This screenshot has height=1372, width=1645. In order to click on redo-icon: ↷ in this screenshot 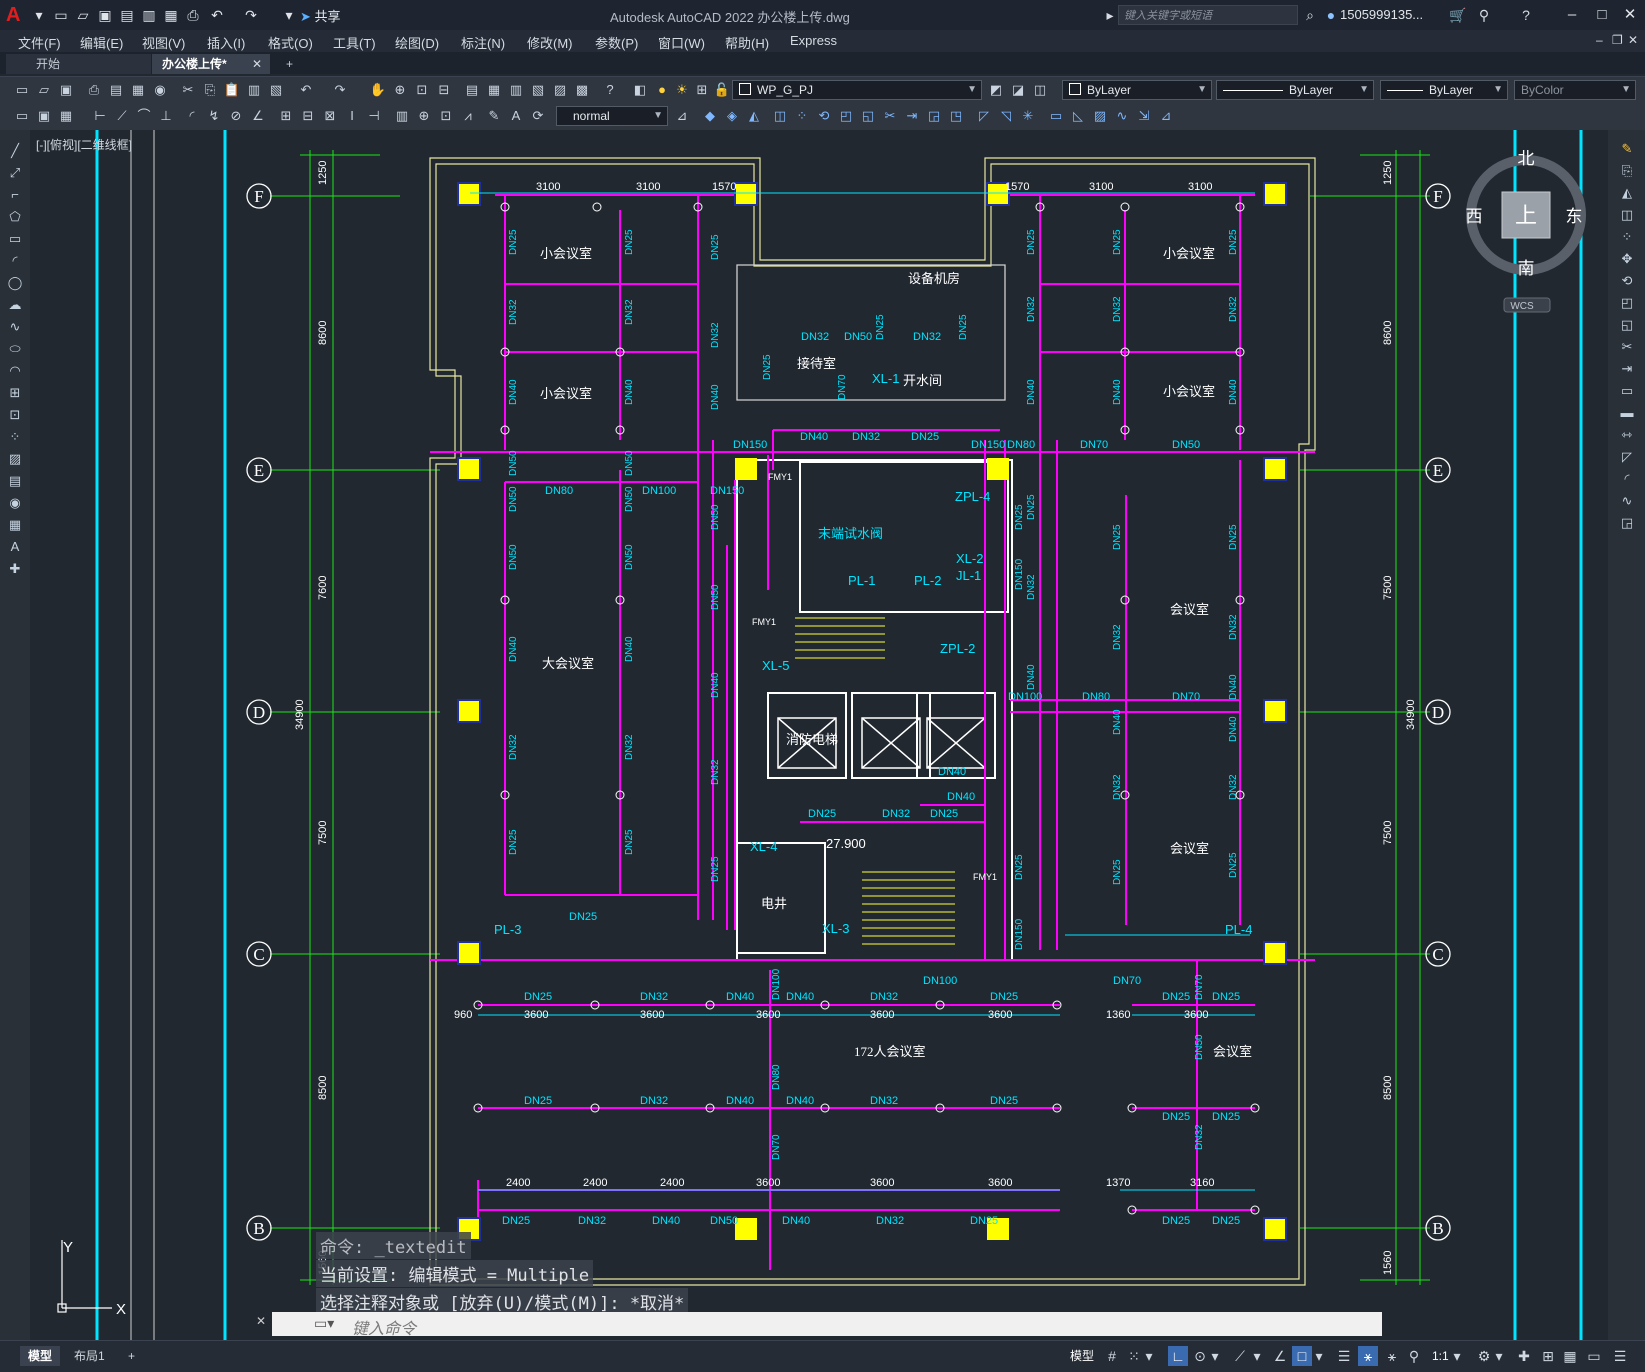, I will do `click(340, 90)`.